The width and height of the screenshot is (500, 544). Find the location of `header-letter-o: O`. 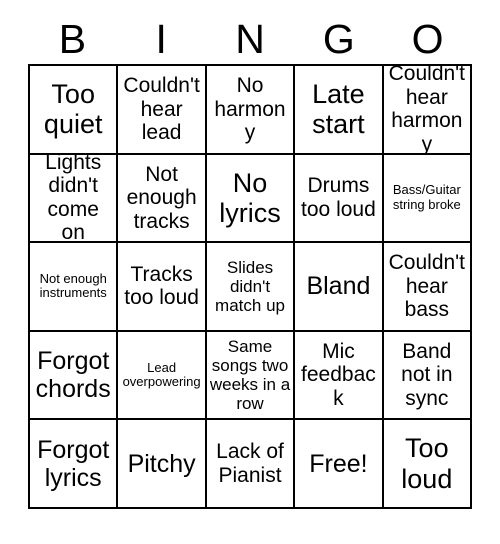

header-letter-o: O is located at coordinates (427, 38).